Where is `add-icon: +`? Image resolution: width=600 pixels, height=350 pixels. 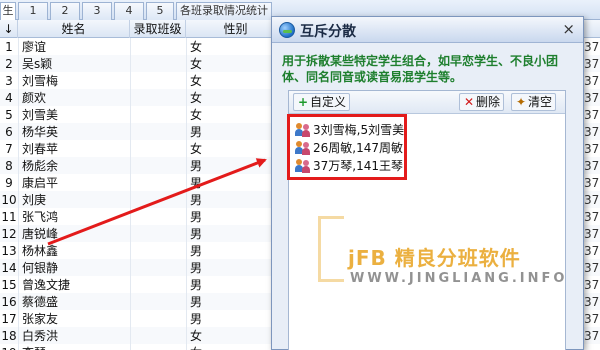 add-icon: + is located at coordinates (303, 102).